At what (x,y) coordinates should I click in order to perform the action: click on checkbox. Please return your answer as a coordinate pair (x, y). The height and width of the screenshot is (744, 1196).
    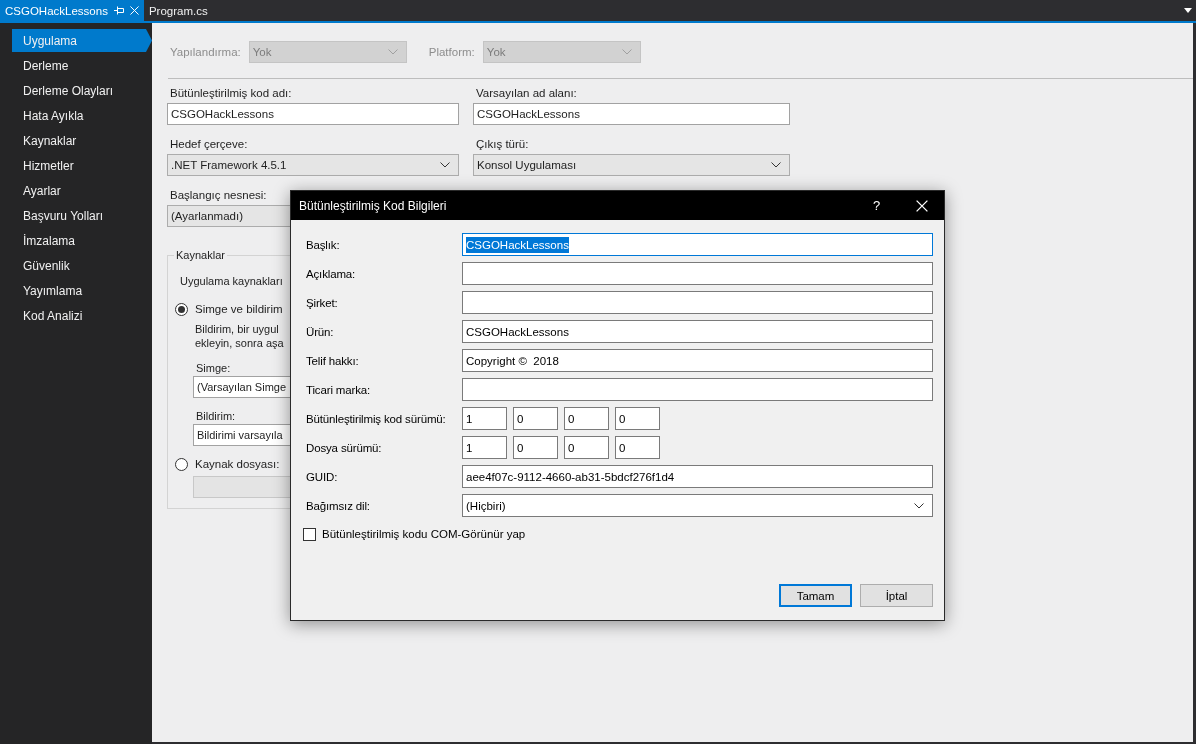
    Looking at the image, I should click on (309, 534).